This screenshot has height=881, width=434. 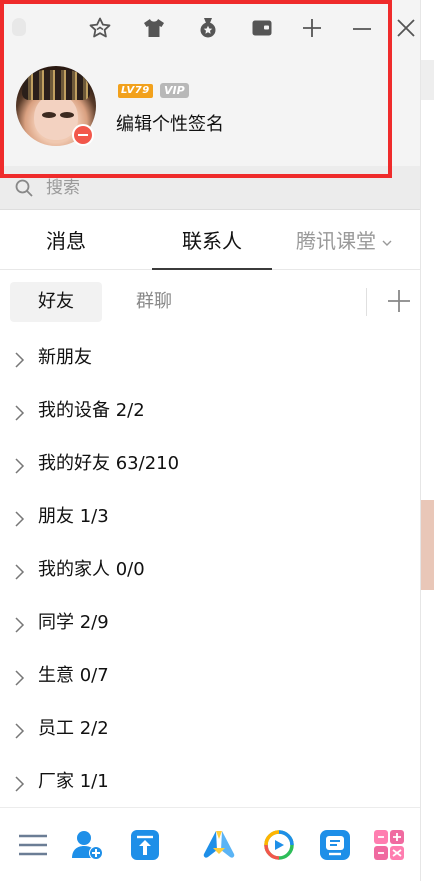 What do you see at coordinates (219, 845) in the screenshot?
I see `game-icon` at bounding box center [219, 845].